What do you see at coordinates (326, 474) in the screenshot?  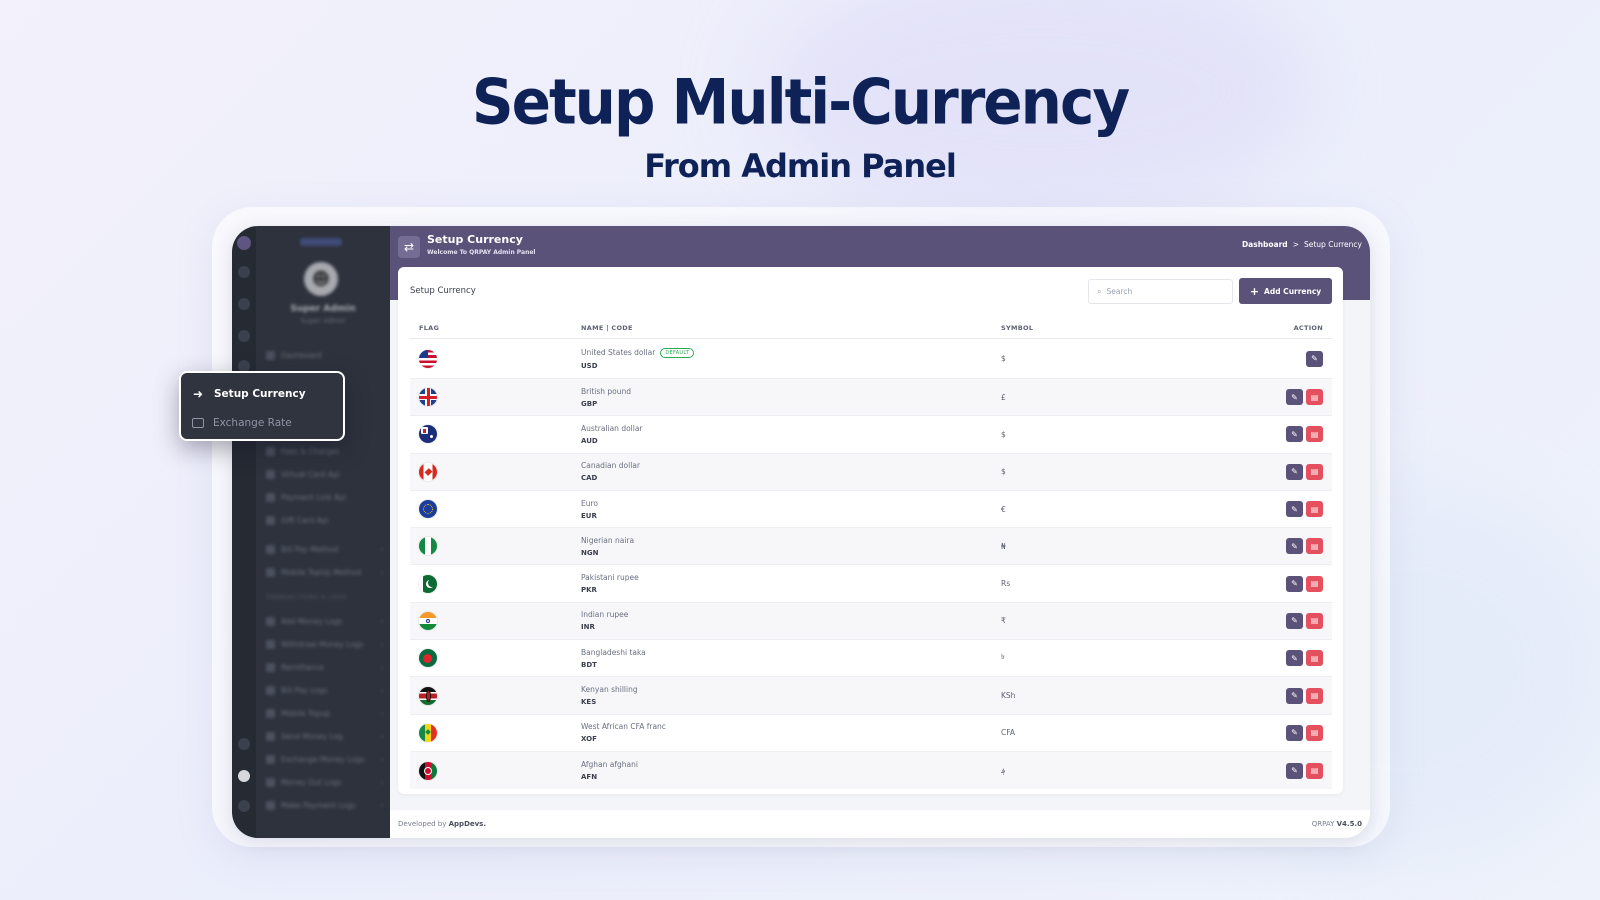 I see `sidebar-item-virtual-card: Virtual Card Api` at bounding box center [326, 474].